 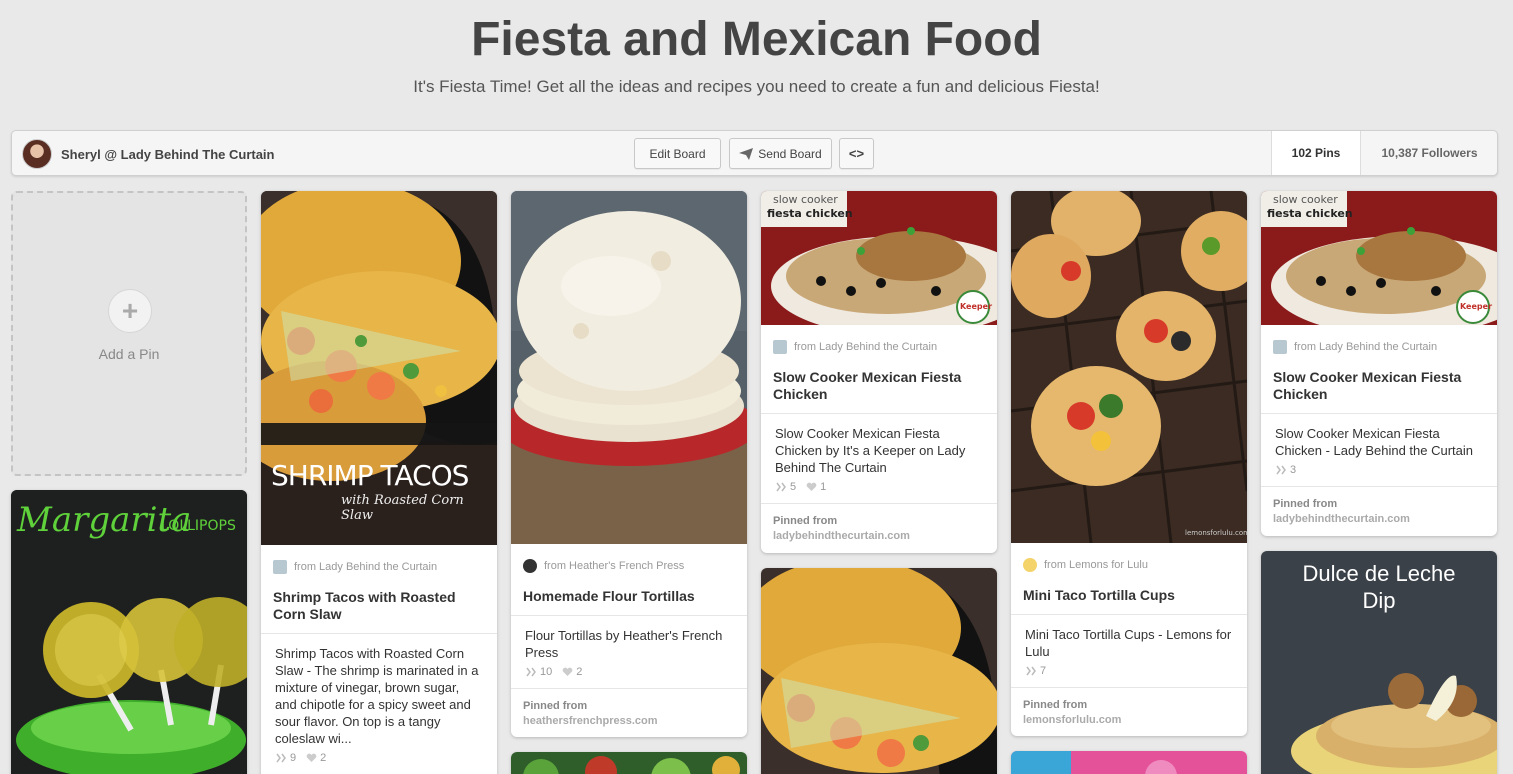 I want to click on edit-board-label: Edit Board, so click(x=677, y=153).